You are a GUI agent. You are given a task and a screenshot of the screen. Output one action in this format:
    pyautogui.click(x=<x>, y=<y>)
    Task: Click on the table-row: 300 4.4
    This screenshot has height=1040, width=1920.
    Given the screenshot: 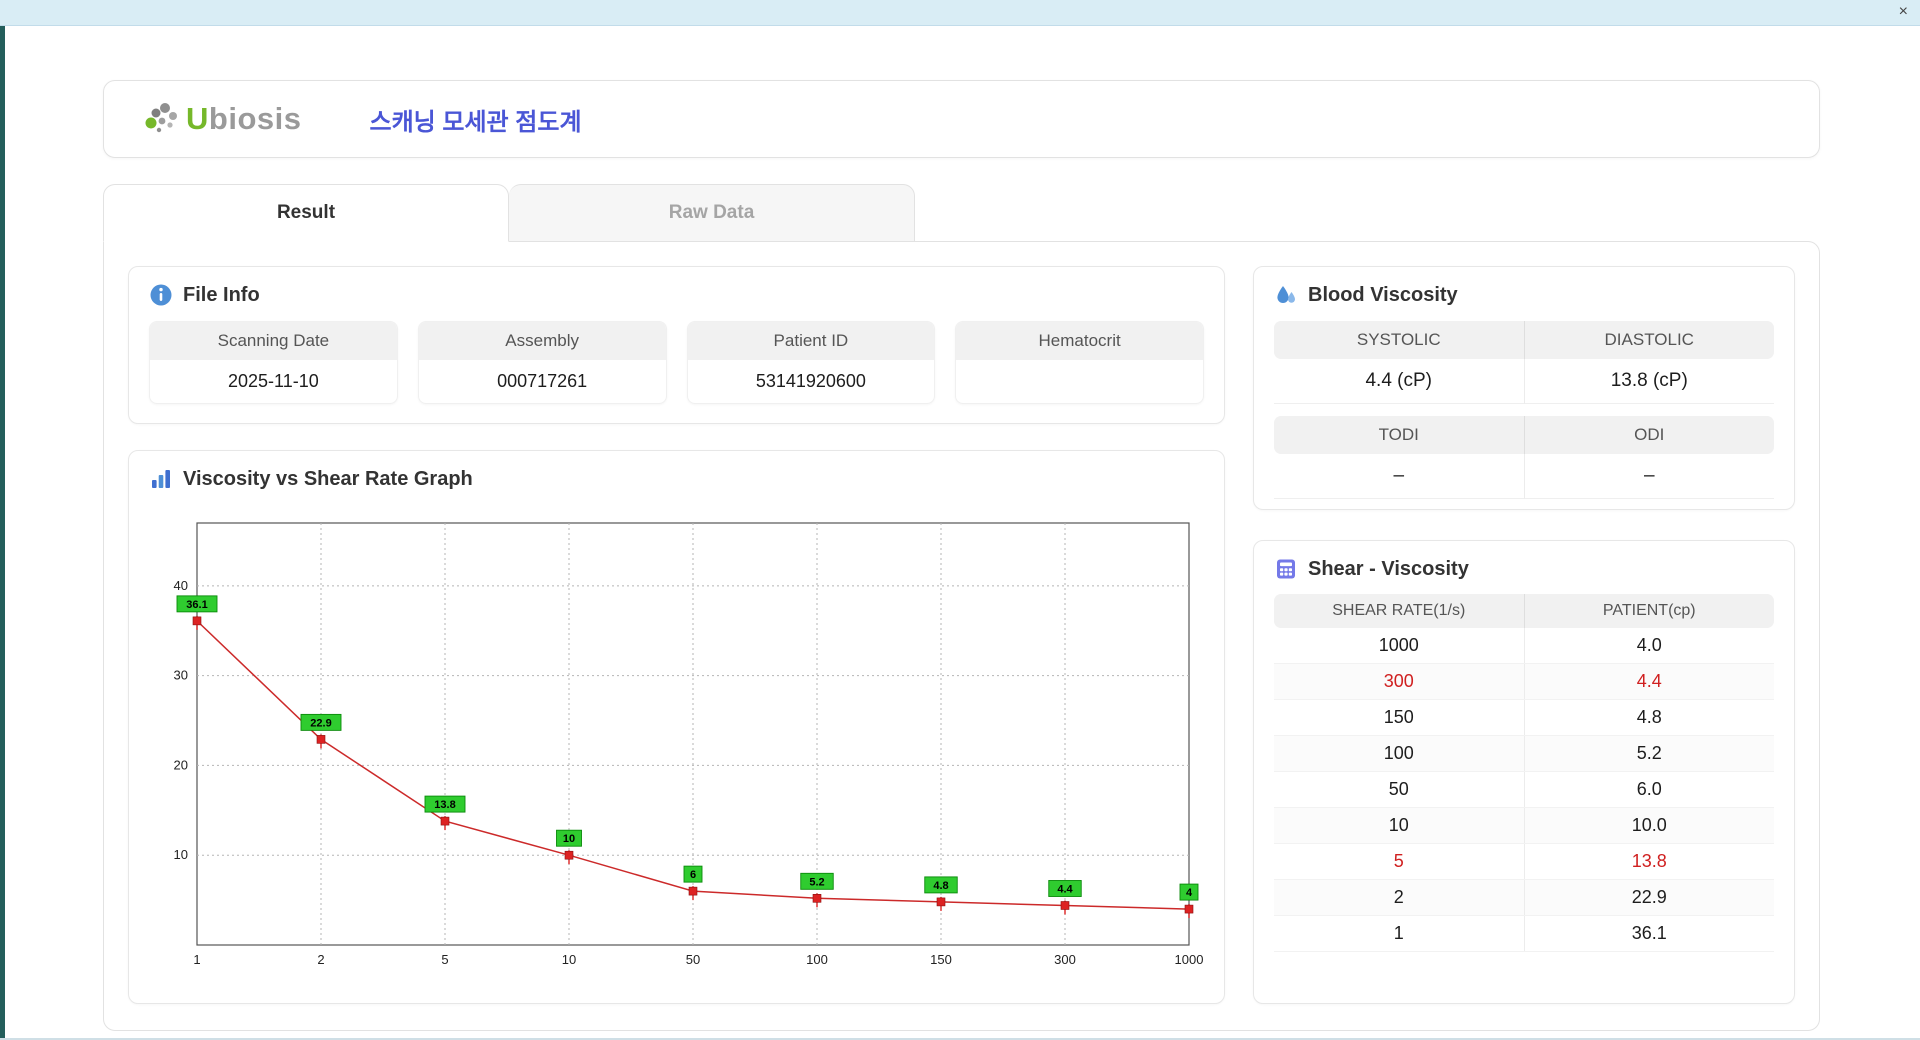 What is the action you would take?
    pyautogui.click(x=1524, y=682)
    